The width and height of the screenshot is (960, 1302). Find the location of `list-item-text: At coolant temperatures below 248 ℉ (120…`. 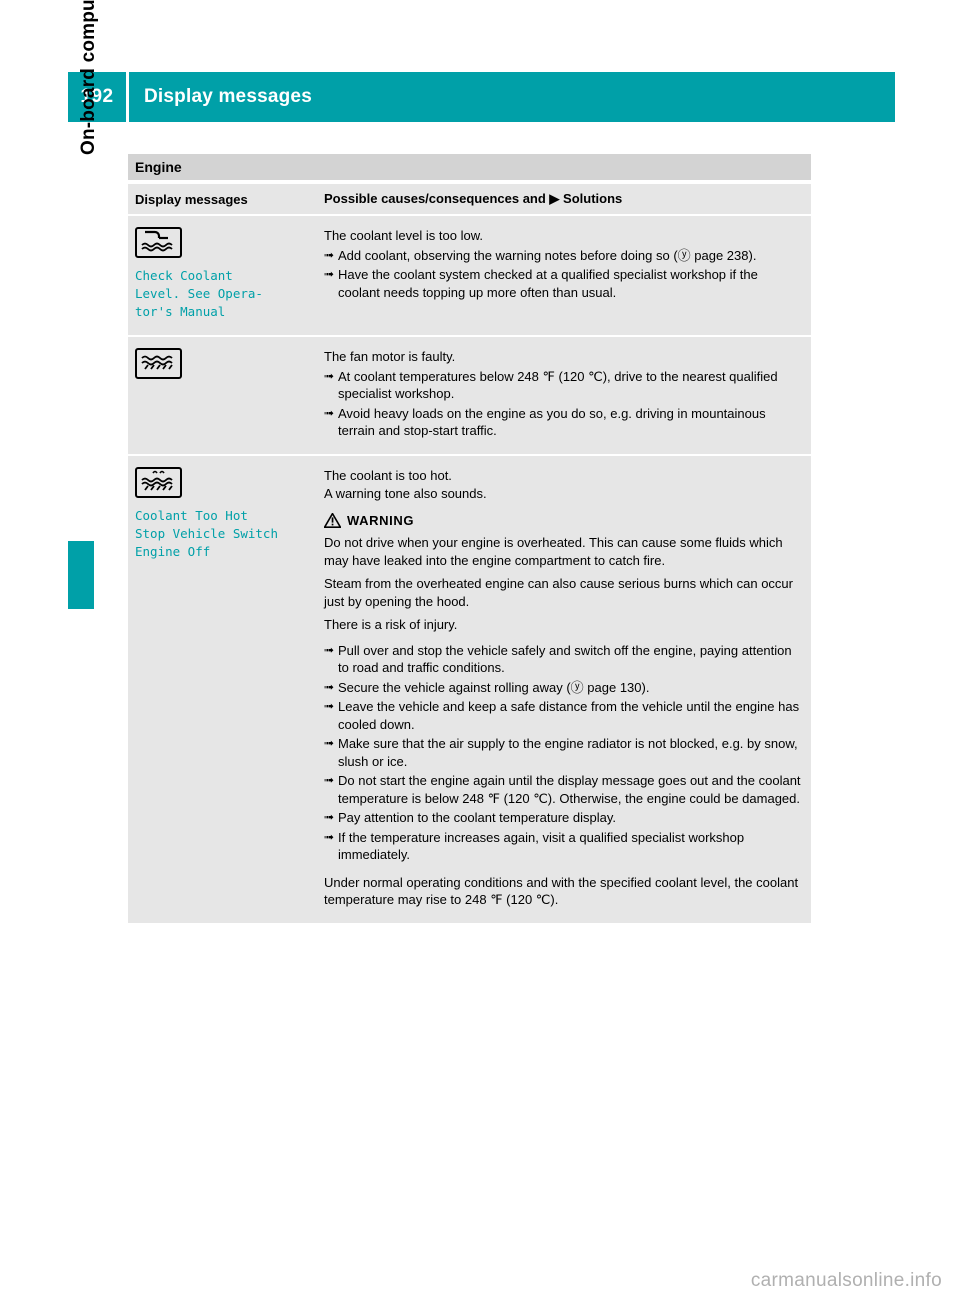

list-item-text: At coolant temperatures below 248 ℉ (120… is located at coordinates (558, 385).